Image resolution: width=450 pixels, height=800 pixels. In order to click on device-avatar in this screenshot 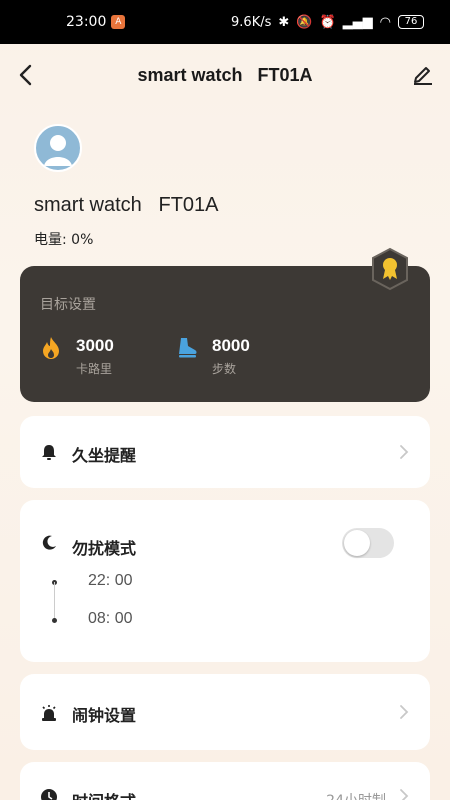, I will do `click(58, 148)`.